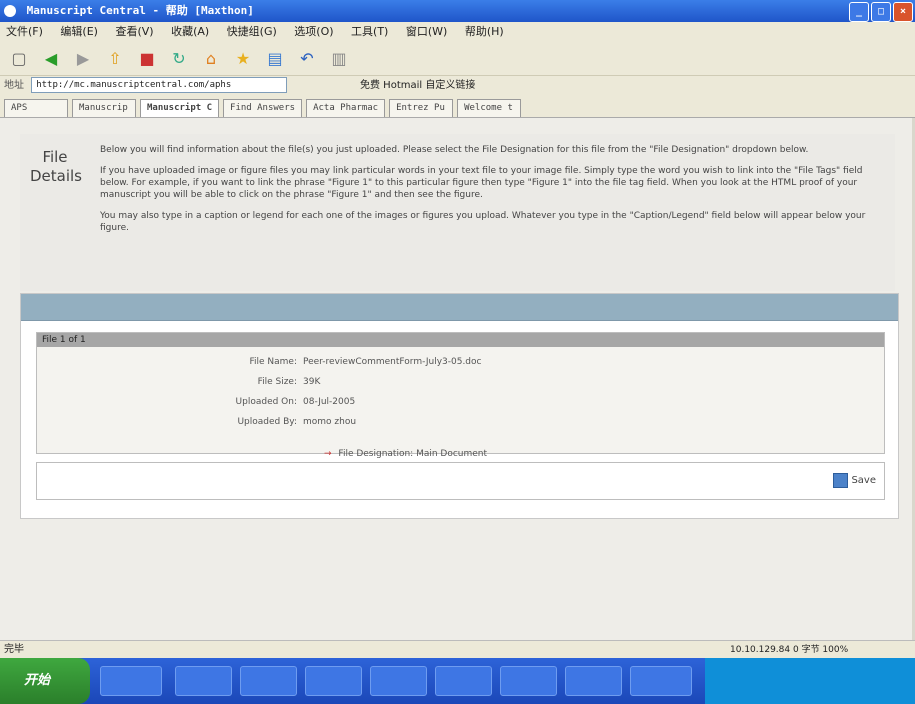 The height and width of the screenshot is (704, 915). I want to click on menu-view: 查看(V), so click(134, 31).